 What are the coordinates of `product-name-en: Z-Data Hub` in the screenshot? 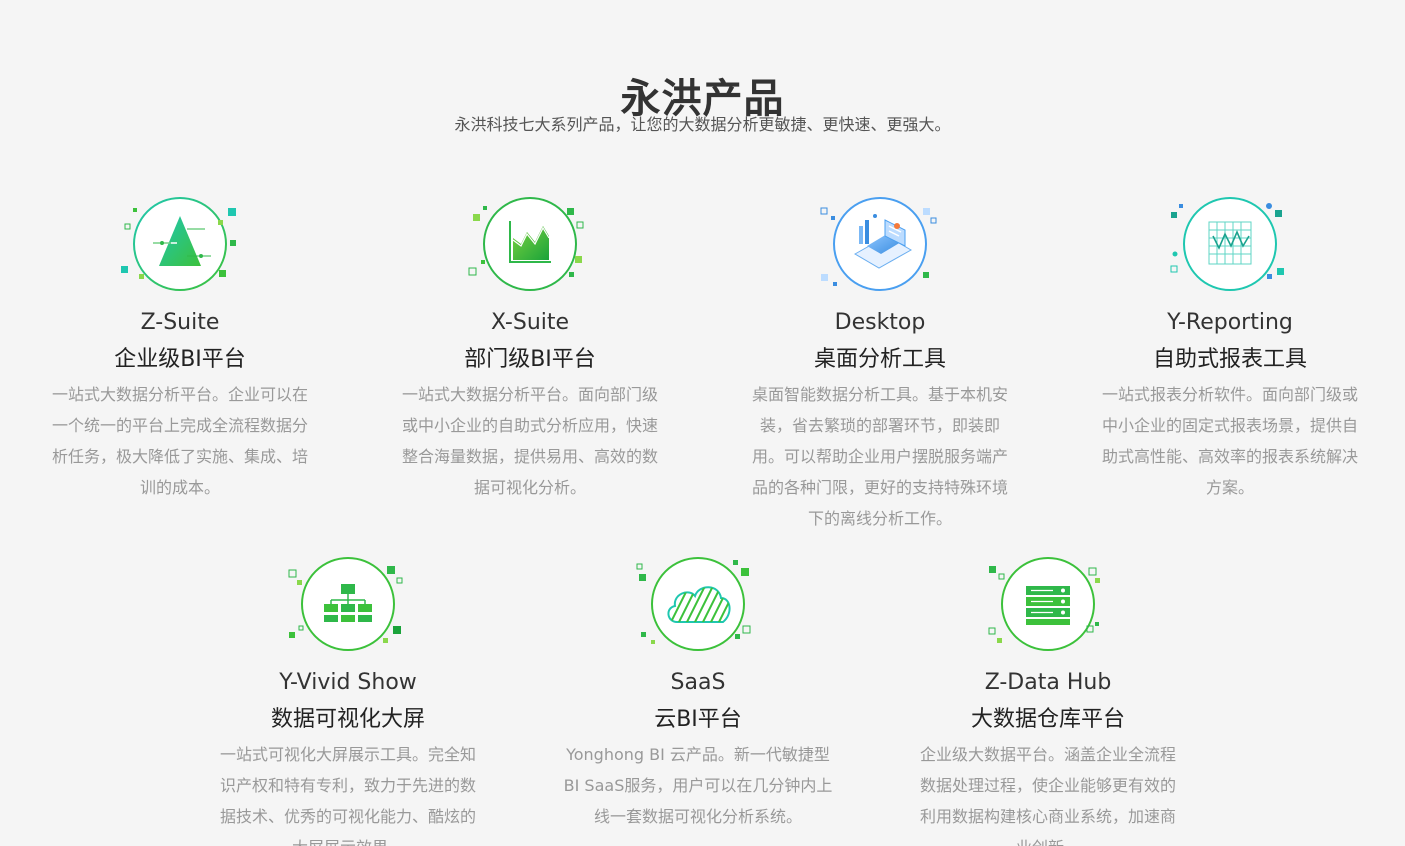 It's located at (1048, 683).